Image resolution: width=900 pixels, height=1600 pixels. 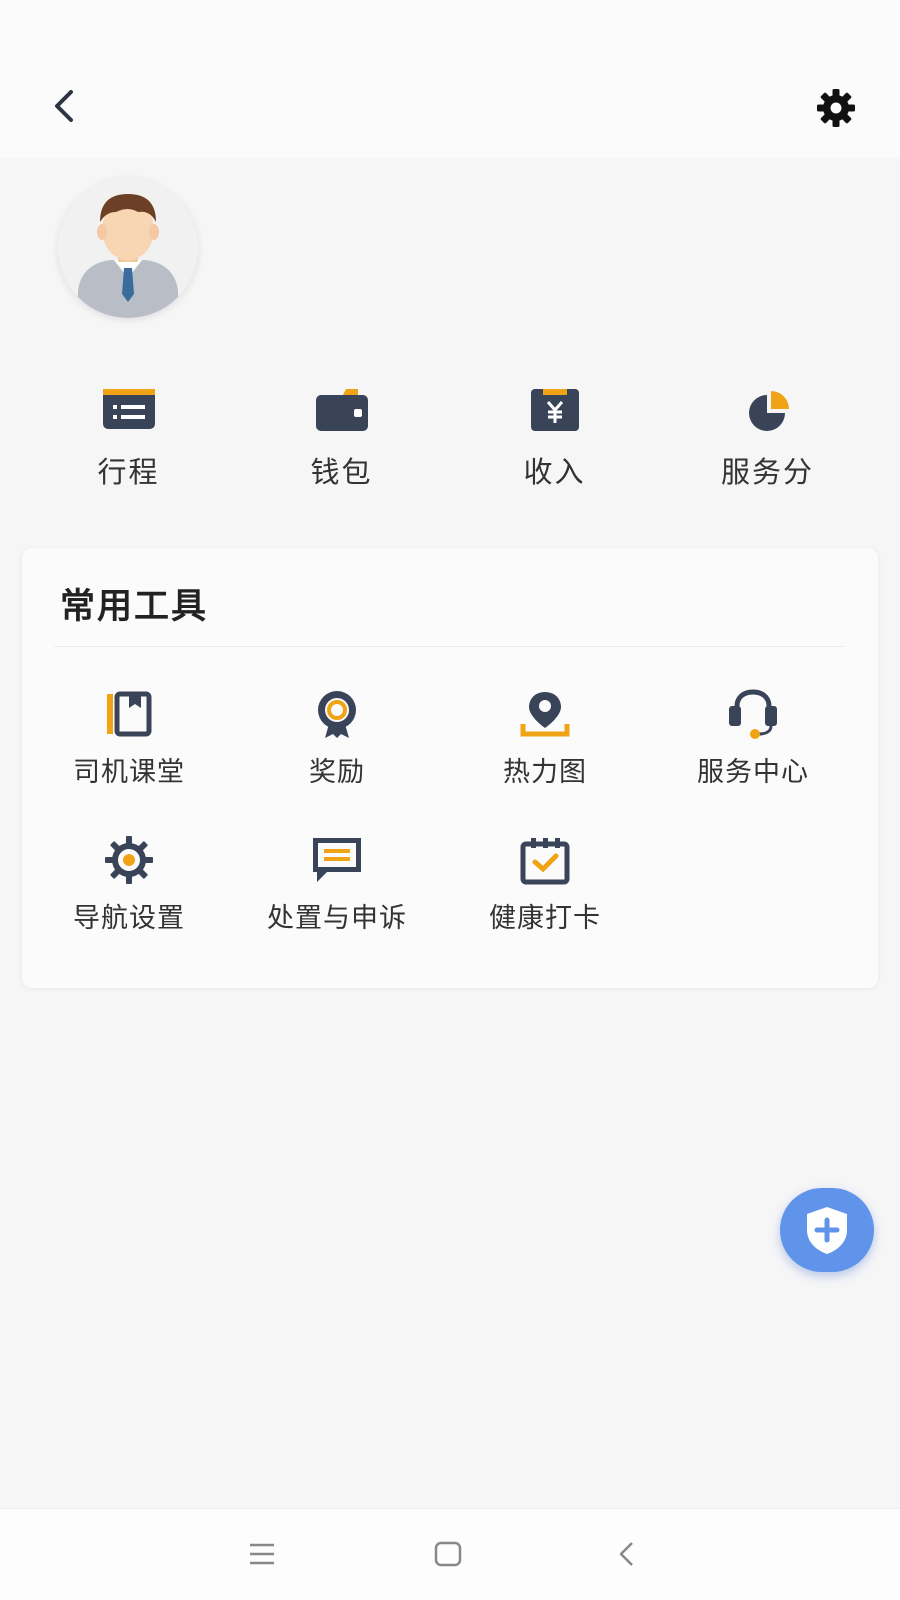 What do you see at coordinates (768, 411) in the screenshot?
I see `pie-chart-icon` at bounding box center [768, 411].